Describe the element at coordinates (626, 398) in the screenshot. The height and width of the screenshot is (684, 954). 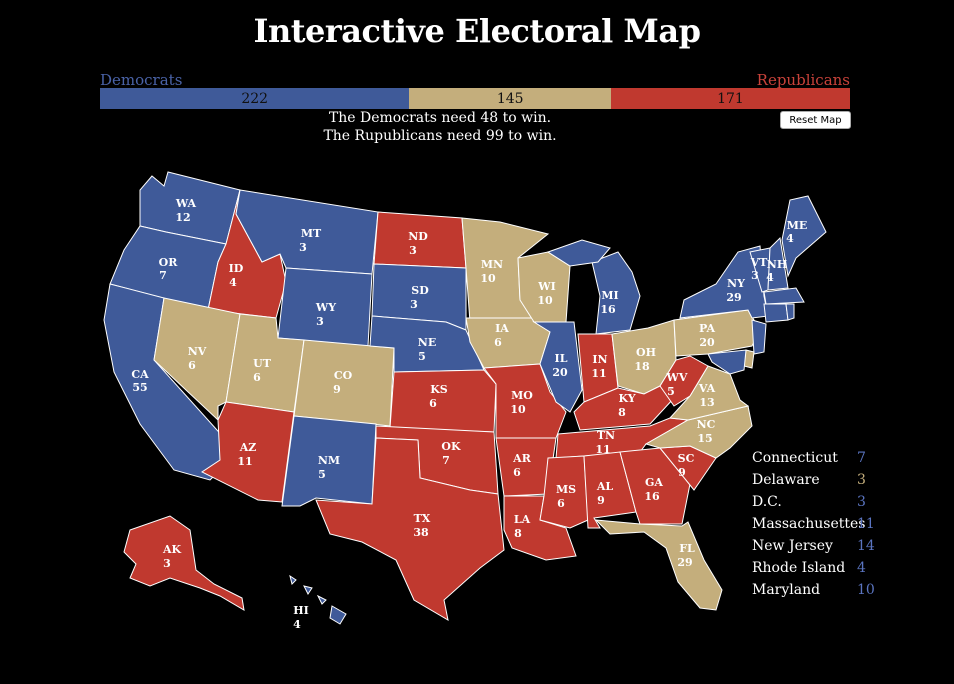
I see `label-ky-abbr: KY` at that location.